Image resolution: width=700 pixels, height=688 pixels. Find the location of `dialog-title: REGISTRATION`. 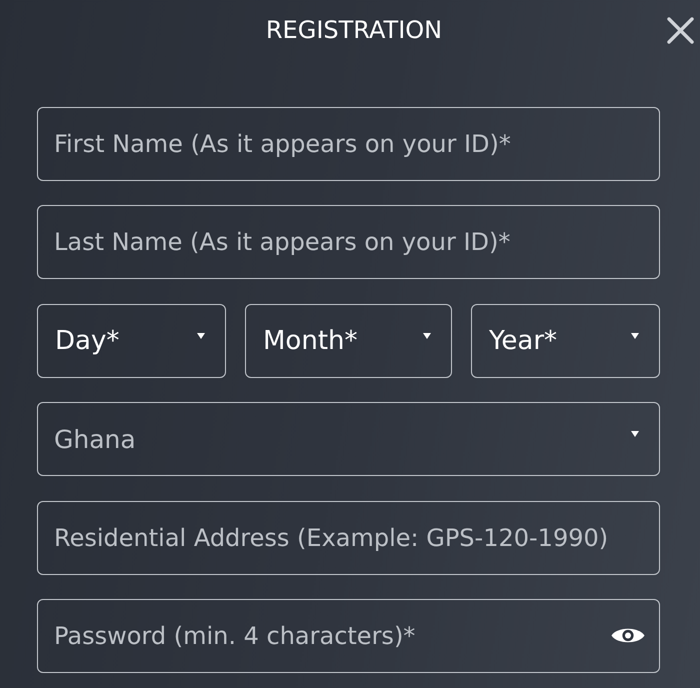

dialog-title: REGISTRATION is located at coordinates (353, 30).